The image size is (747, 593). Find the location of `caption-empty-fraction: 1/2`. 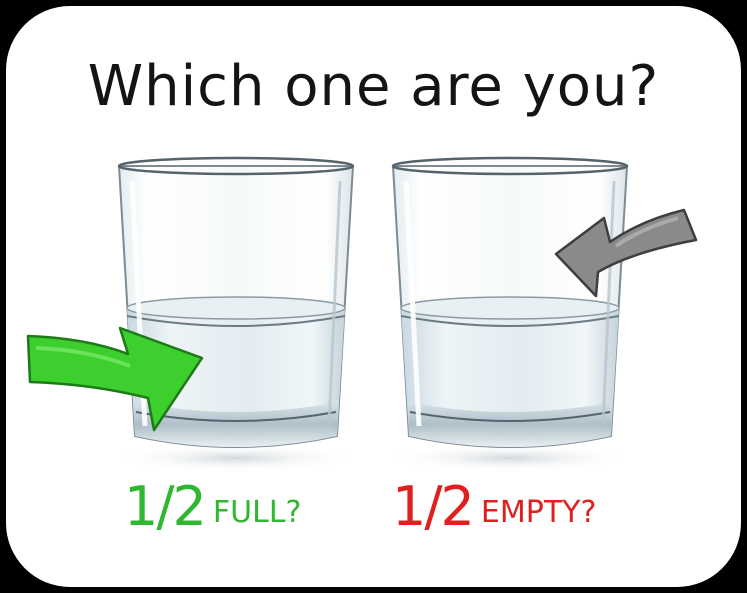

caption-empty-fraction: 1/2 is located at coordinates (433, 506).